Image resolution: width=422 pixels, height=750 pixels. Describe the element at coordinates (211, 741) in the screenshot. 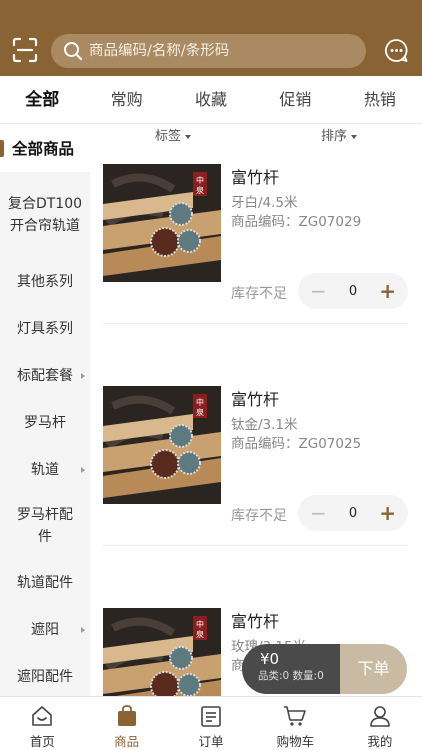

I see `nav-label: 订单` at that location.